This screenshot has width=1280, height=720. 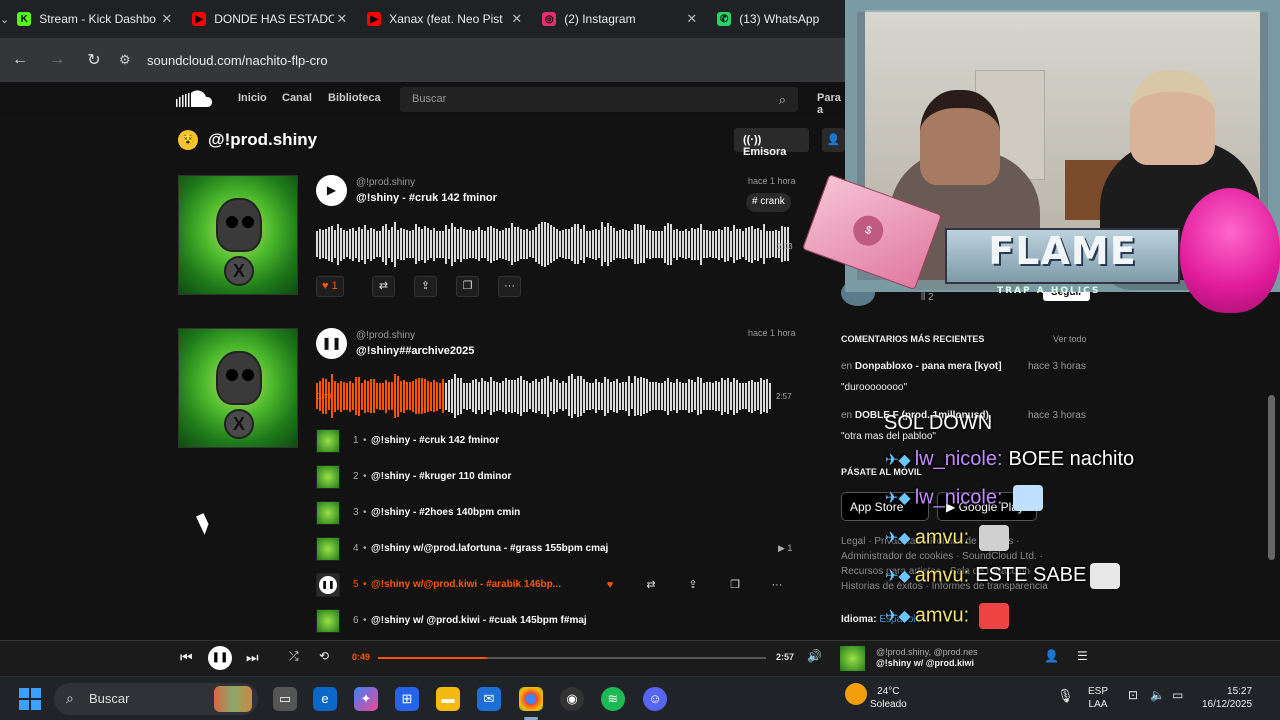 I want to click on comment-1-context: en Donpabloxo - pana mera [kyot], so click(x=921, y=366).